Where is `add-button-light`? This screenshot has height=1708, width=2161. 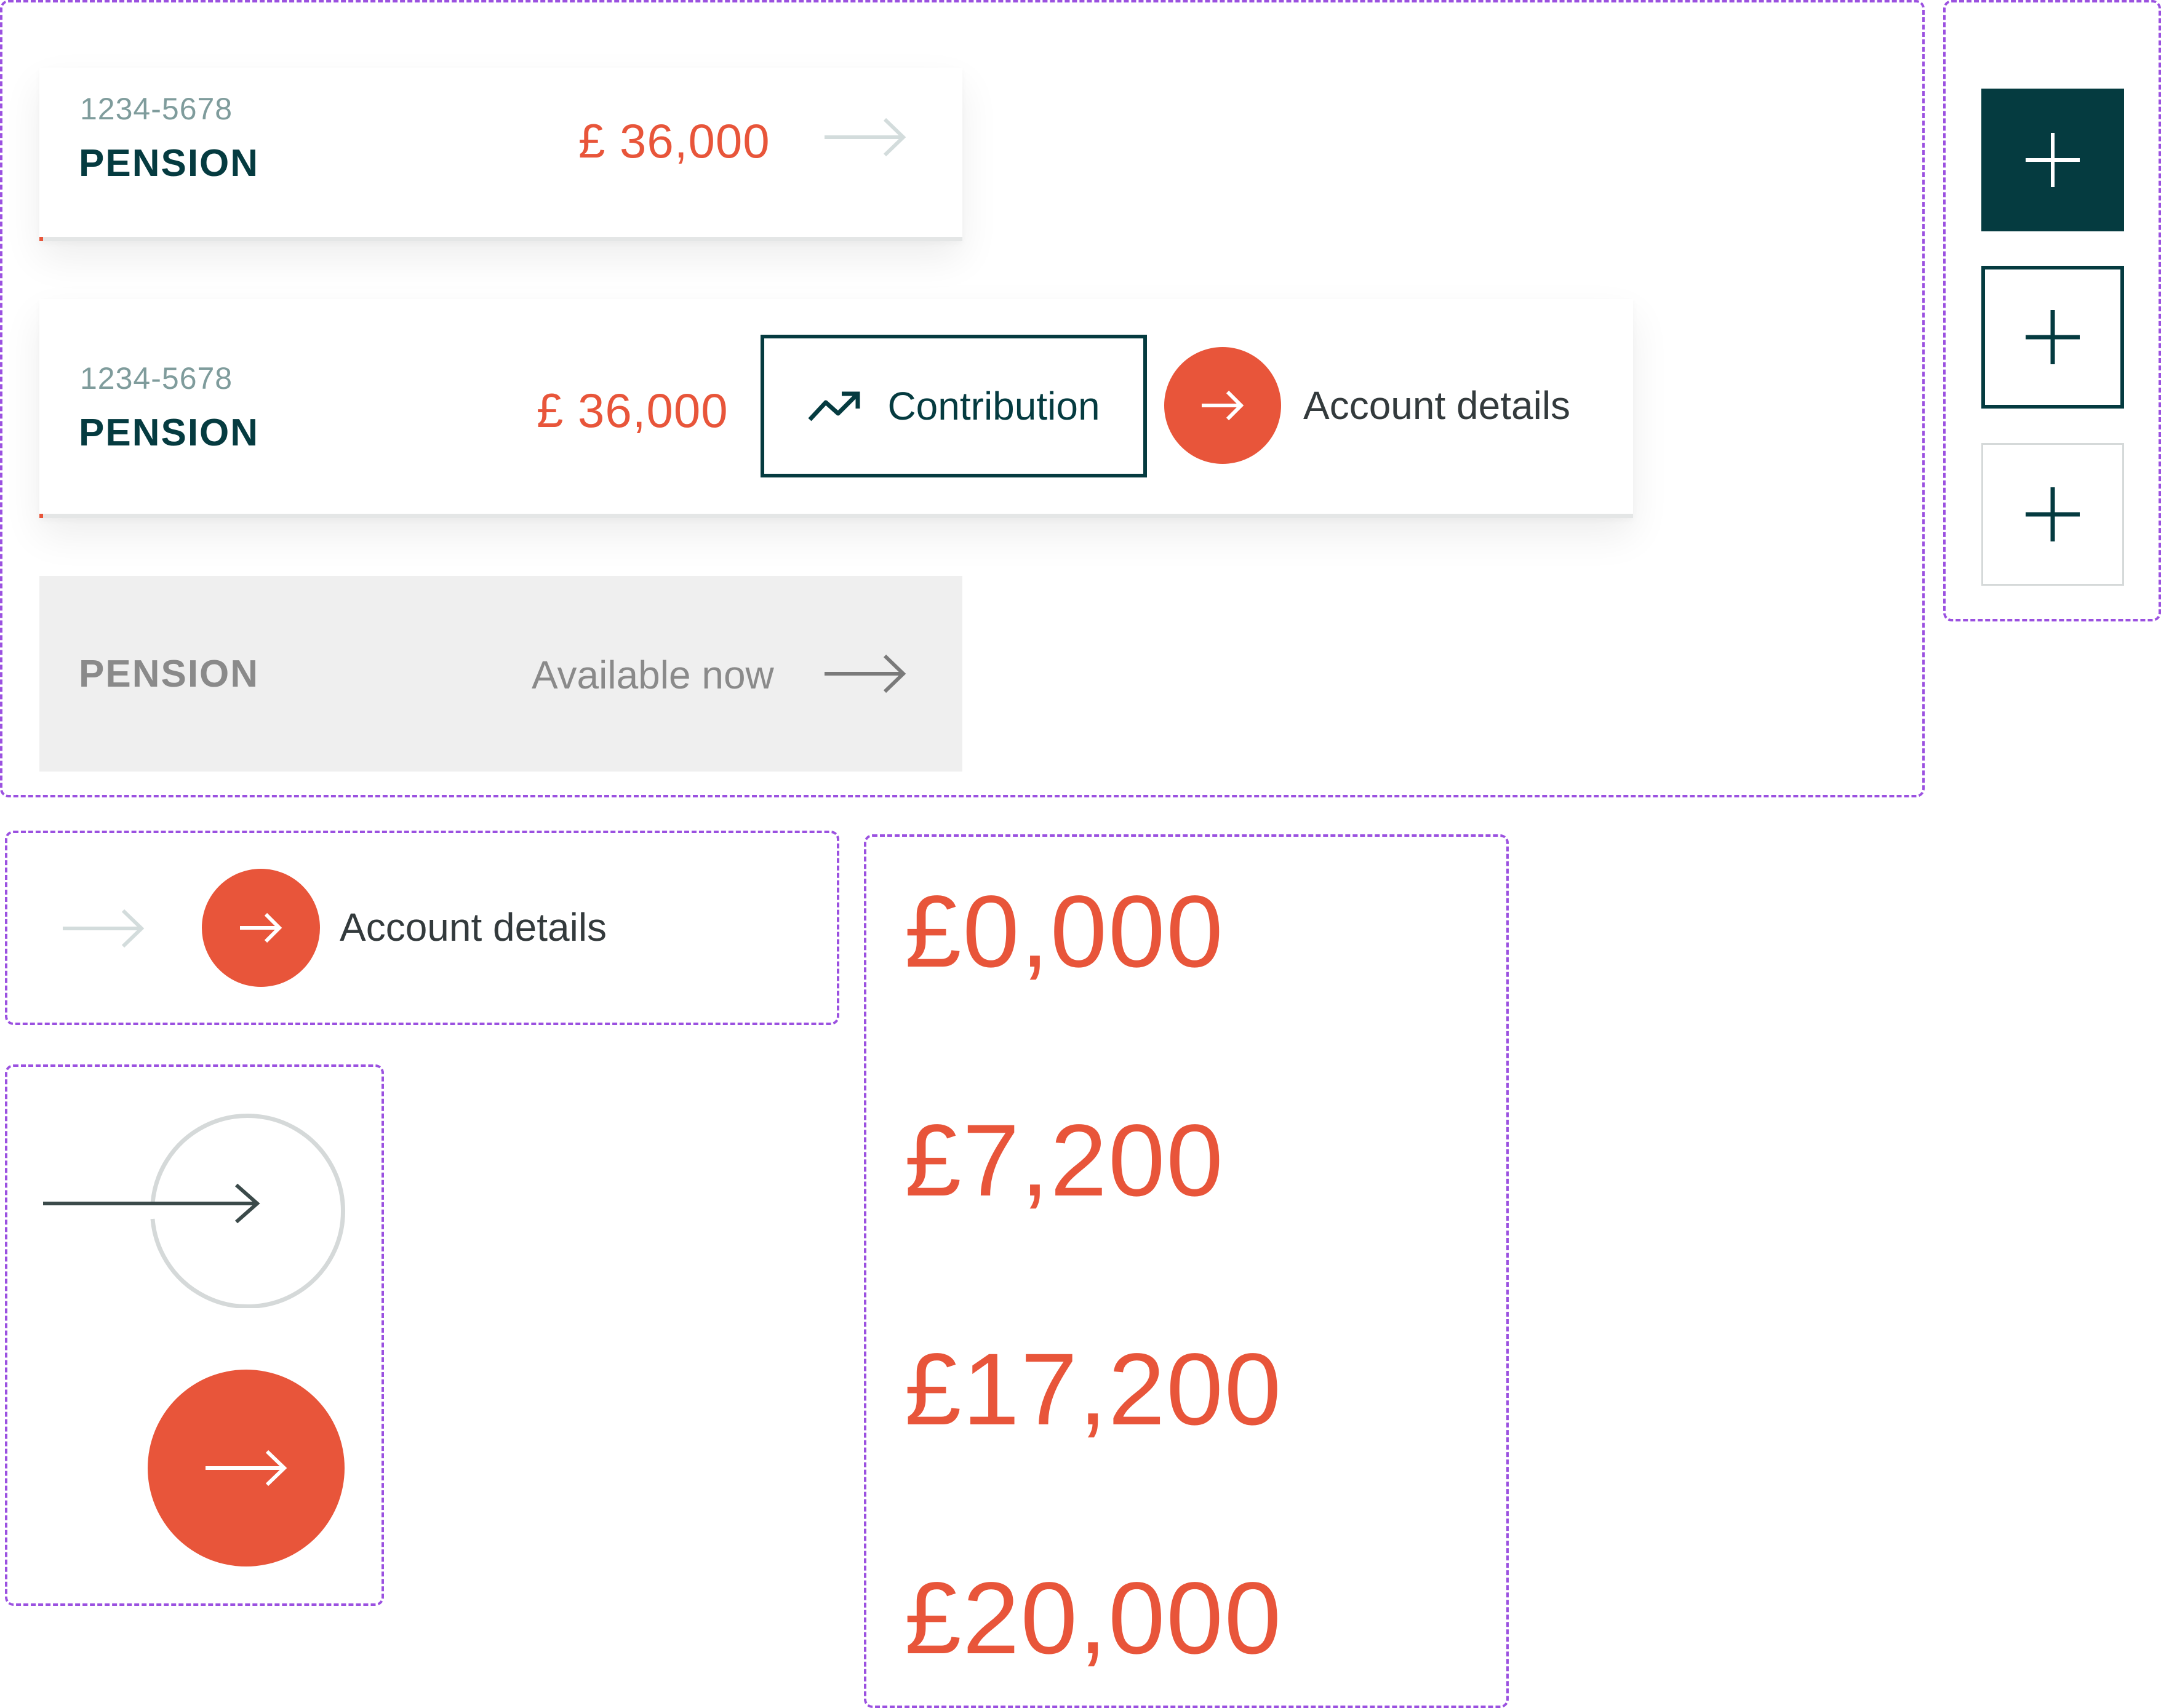
add-button-light is located at coordinates (2052, 514).